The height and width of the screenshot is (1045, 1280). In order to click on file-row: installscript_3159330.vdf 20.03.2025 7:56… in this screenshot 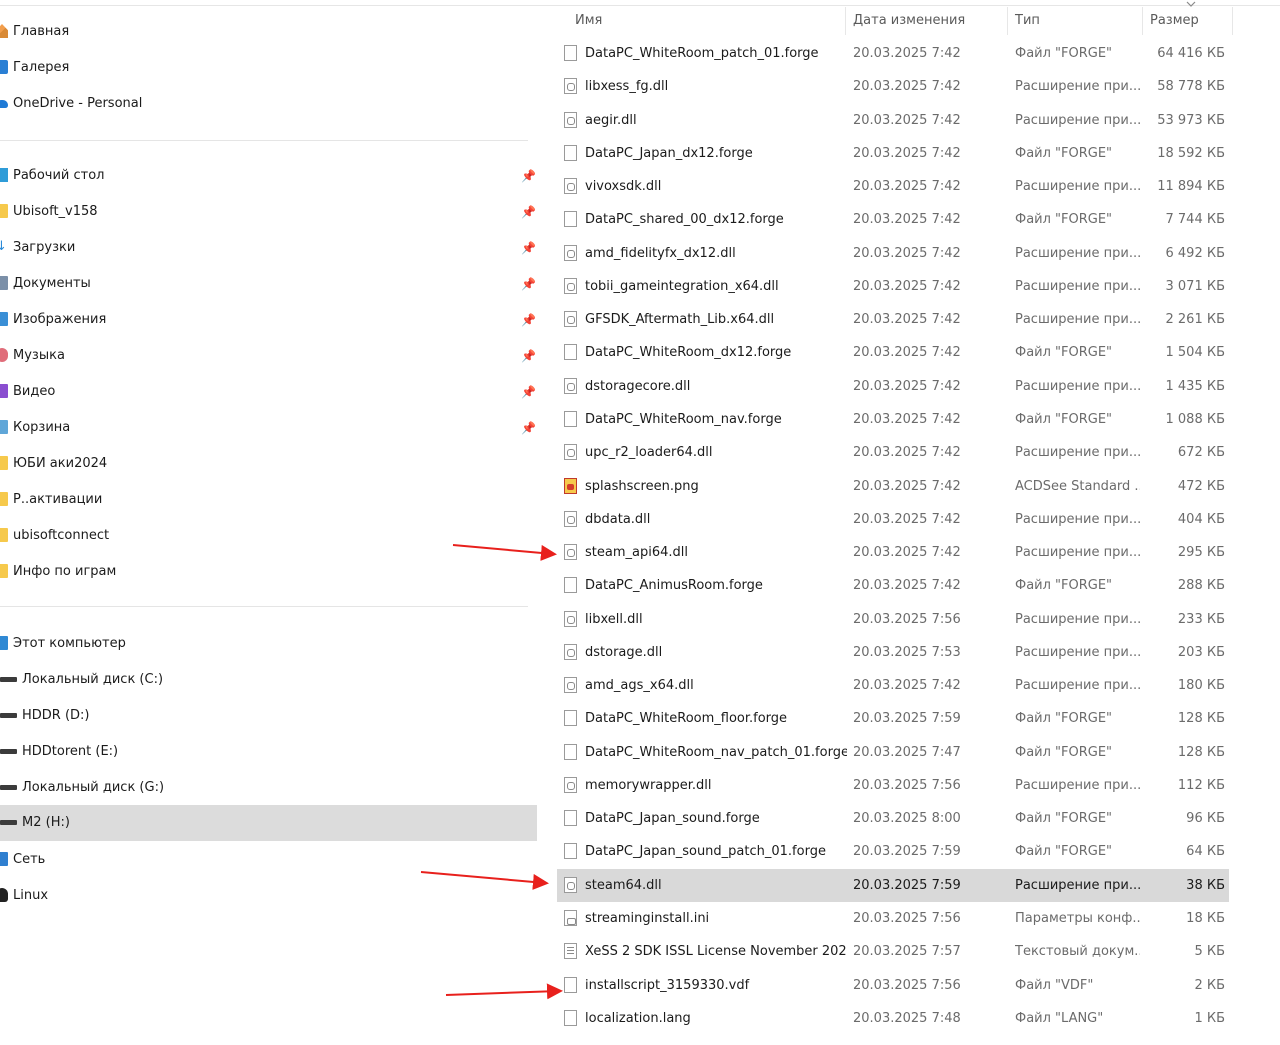, I will do `click(893, 985)`.